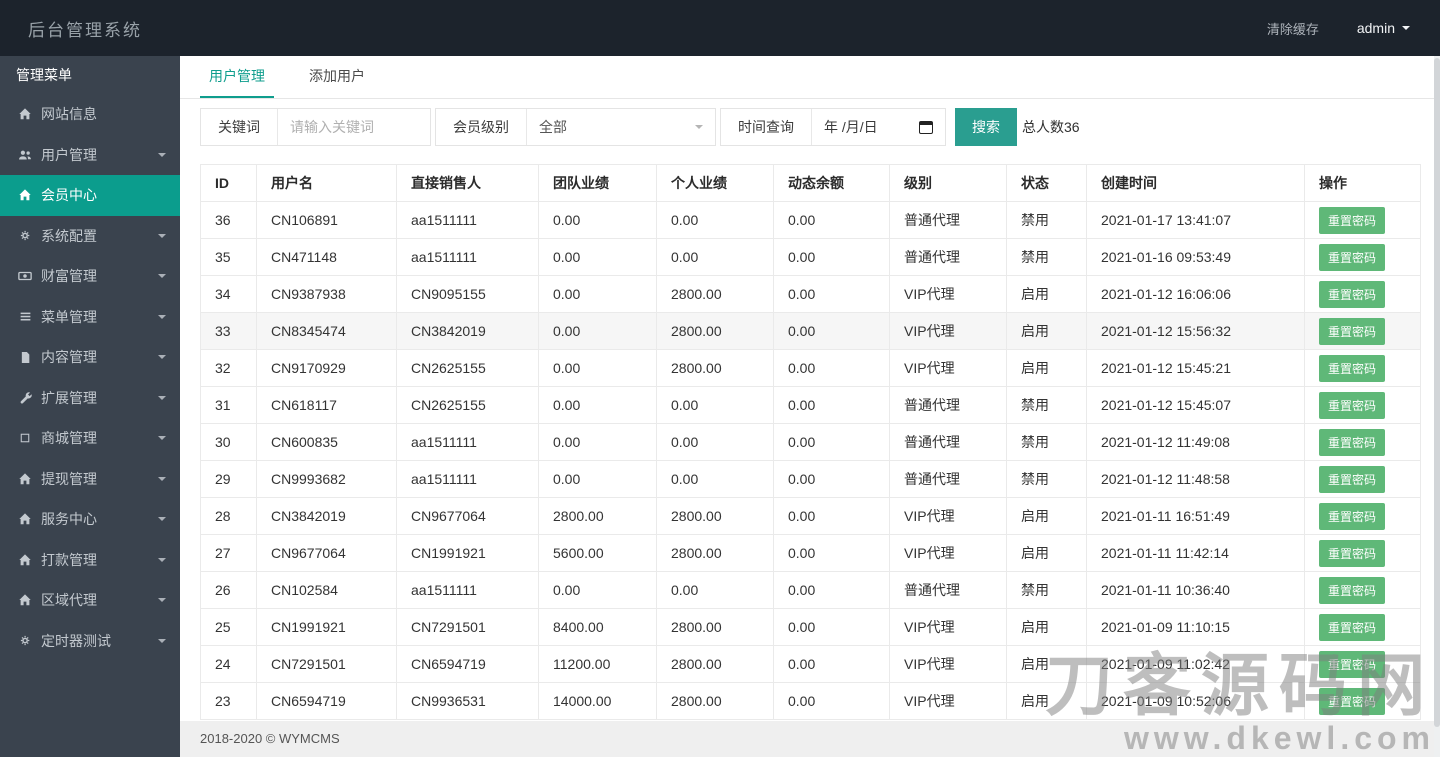 This screenshot has width=1440, height=757. I want to click on sidebar-item-13: 区域代理, so click(90, 600).